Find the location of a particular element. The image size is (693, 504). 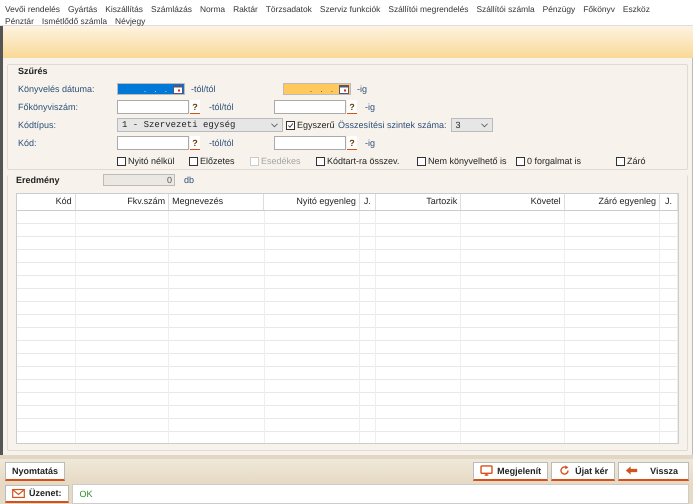

message-button: Üzenet: is located at coordinates (37, 493).